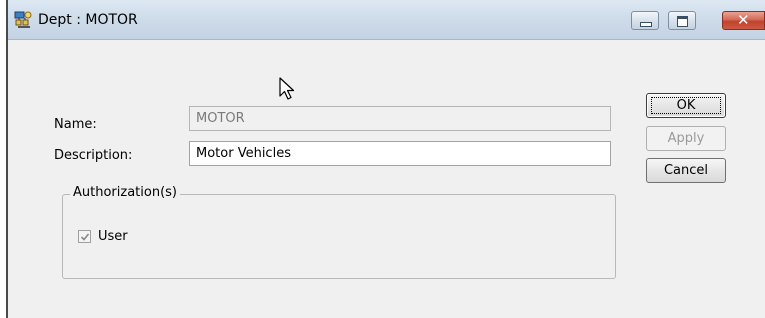  I want to click on name-label: Name:, so click(75, 124).